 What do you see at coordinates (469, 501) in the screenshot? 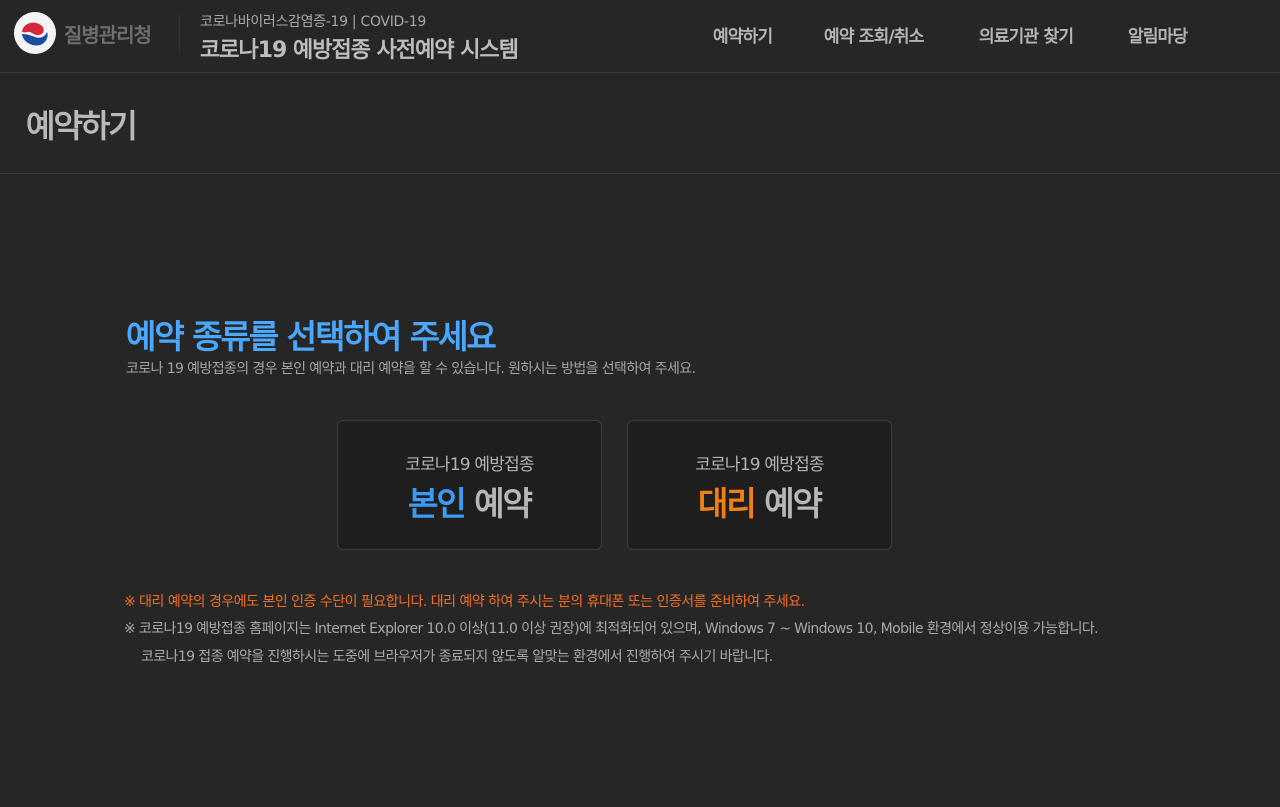
I see `card-label: 본인 예약` at bounding box center [469, 501].